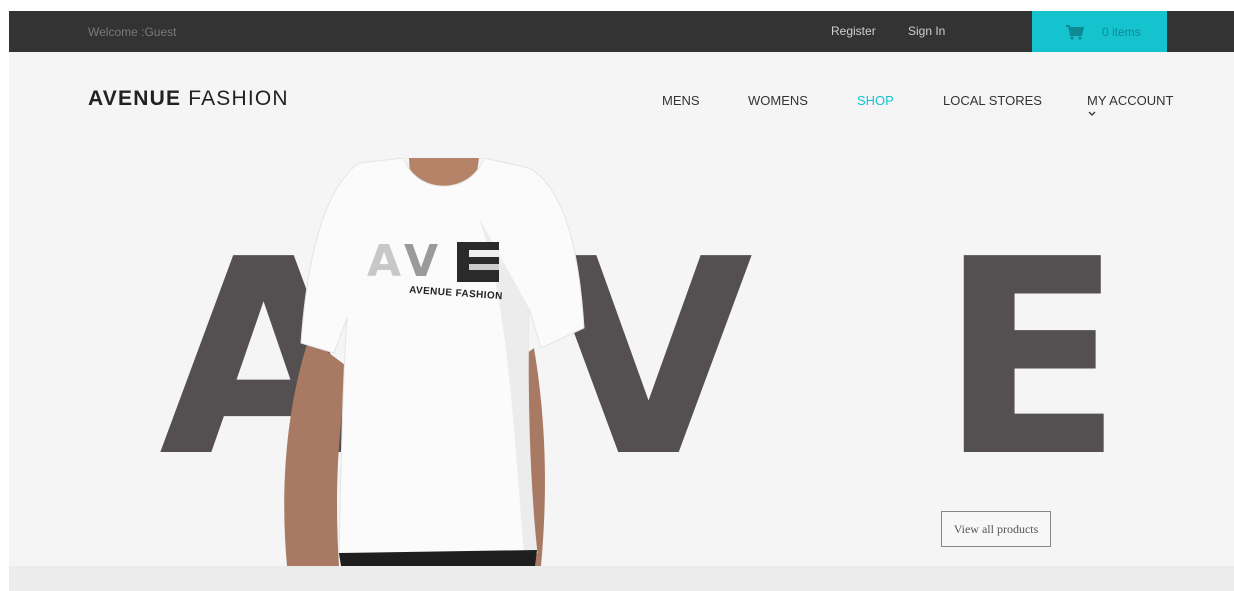 The height and width of the screenshot is (591, 1234). I want to click on welcome-text: Welcome :Guest, so click(132, 32).